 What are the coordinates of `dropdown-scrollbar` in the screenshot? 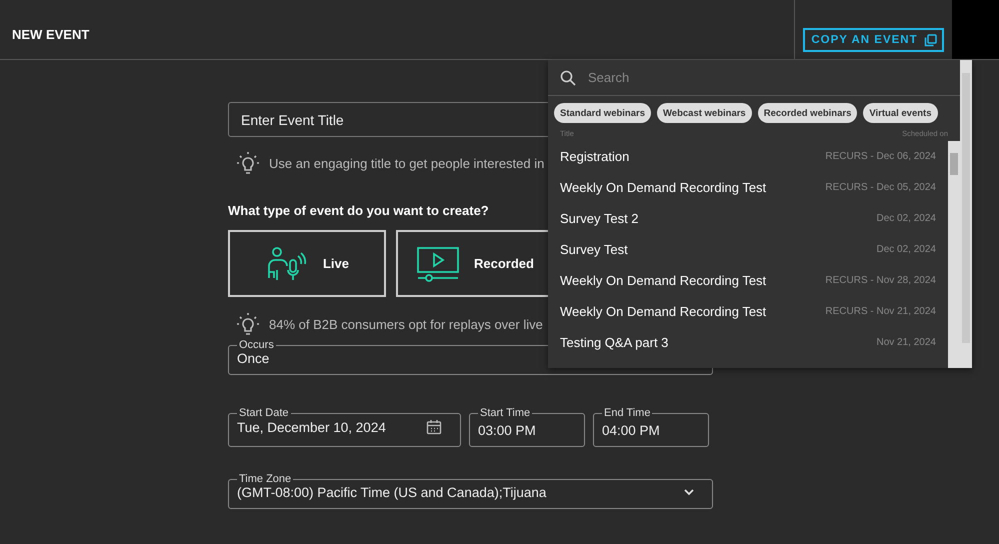 It's located at (966, 214).